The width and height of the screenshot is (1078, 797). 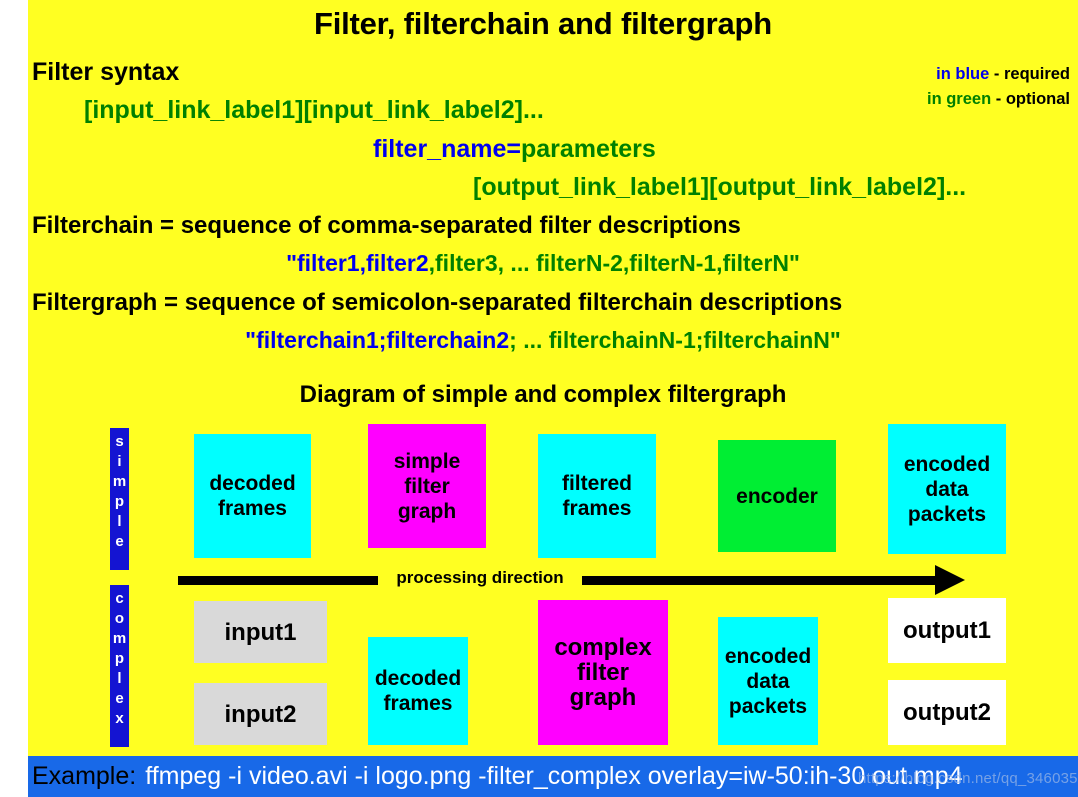 I want to click on watermark: https://blog.csdn.net/qq_34603516, so click(x=968, y=778).